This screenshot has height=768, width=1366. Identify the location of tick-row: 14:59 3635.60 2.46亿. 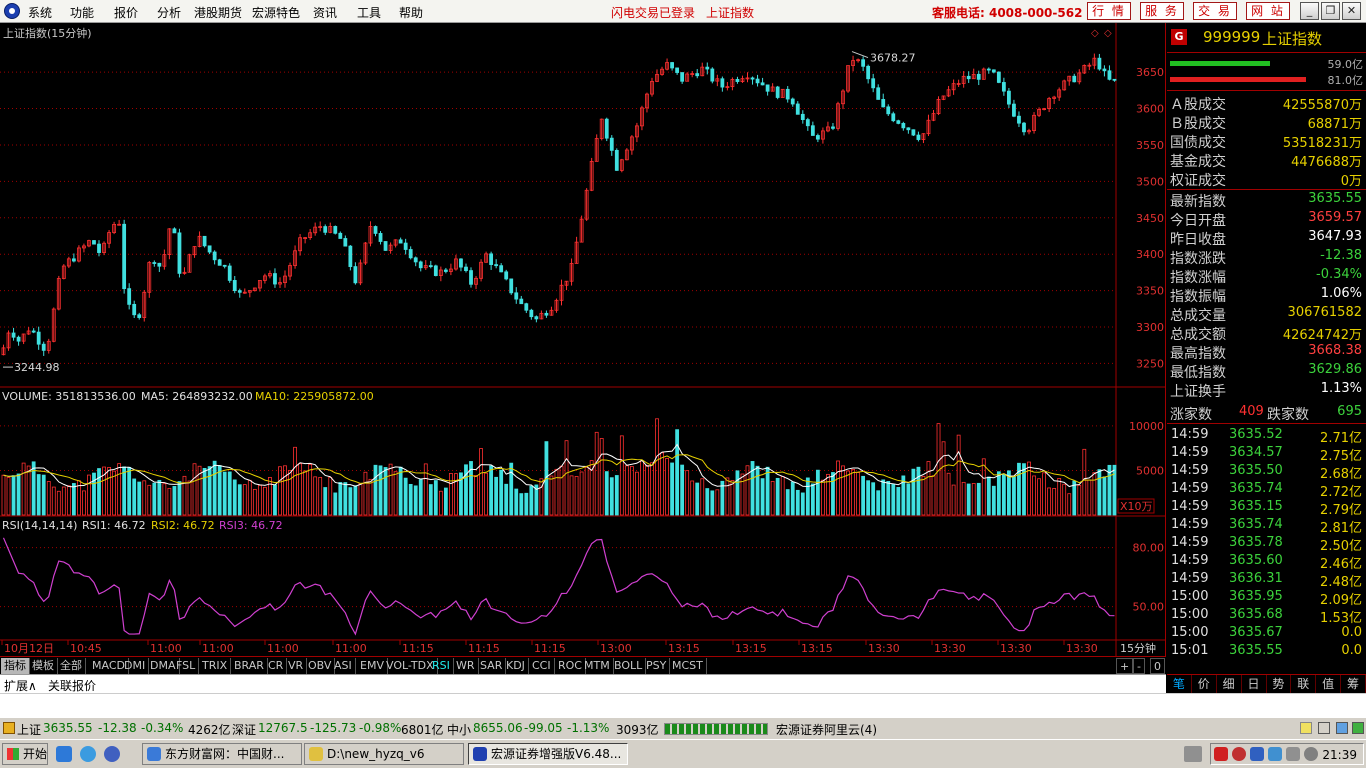
(1266, 562).